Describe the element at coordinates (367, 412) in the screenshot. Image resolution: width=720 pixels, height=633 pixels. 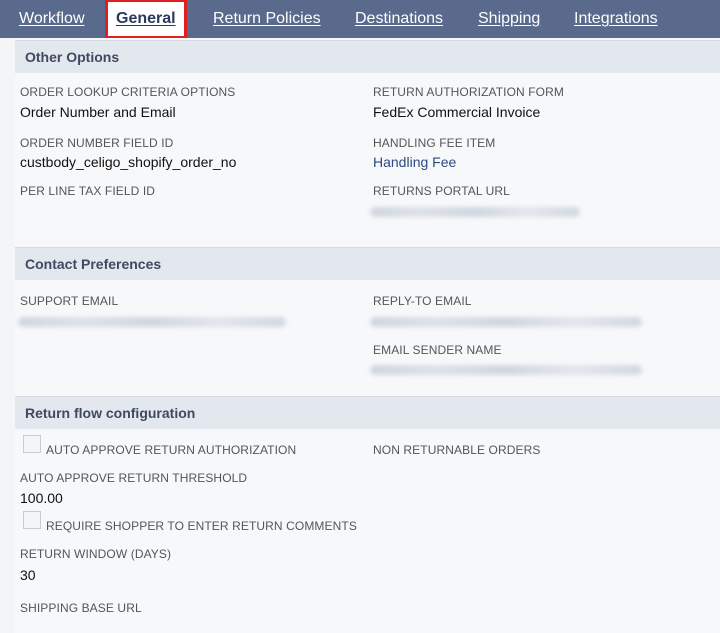
I see `section-header-return-flow: Return flow configuration` at that location.